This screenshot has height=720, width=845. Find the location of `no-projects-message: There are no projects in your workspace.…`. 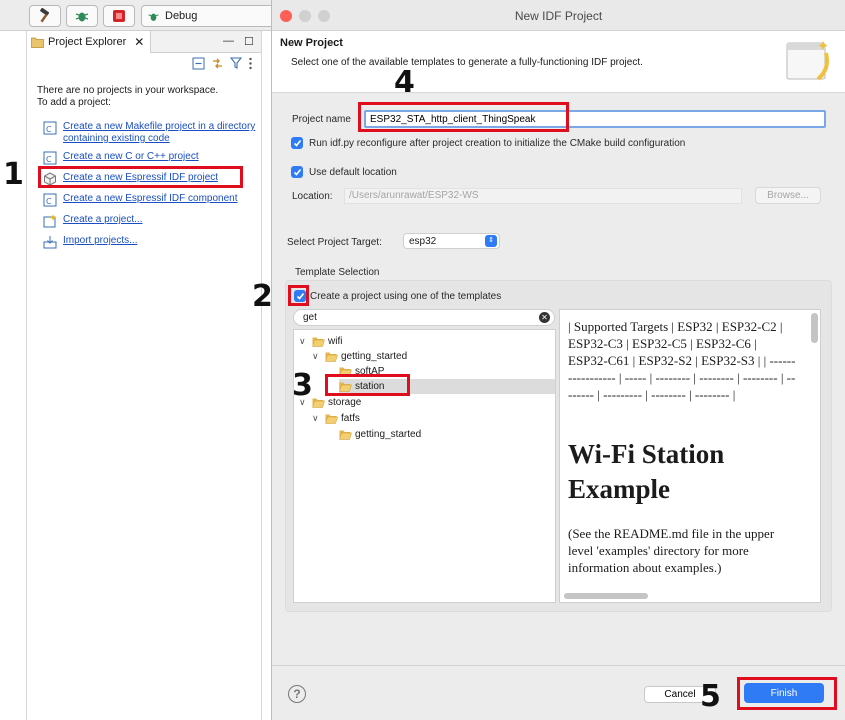

no-projects-message: There are no projects in your workspace.… is located at coordinates (128, 96).